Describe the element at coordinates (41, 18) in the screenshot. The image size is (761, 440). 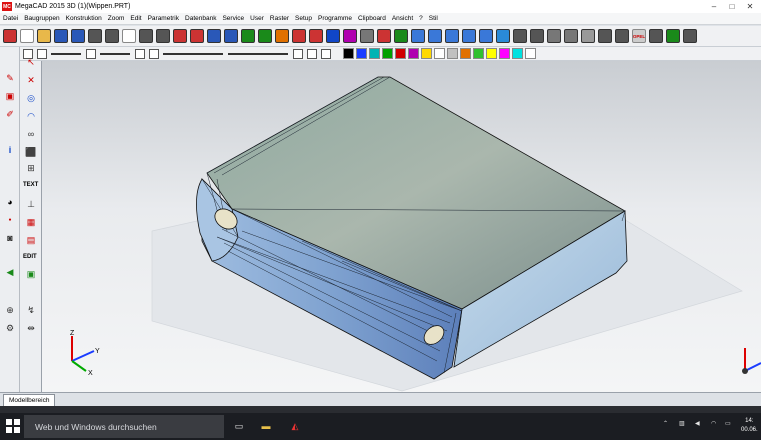
I see `menu-baugruppen: Baugruppen` at that location.